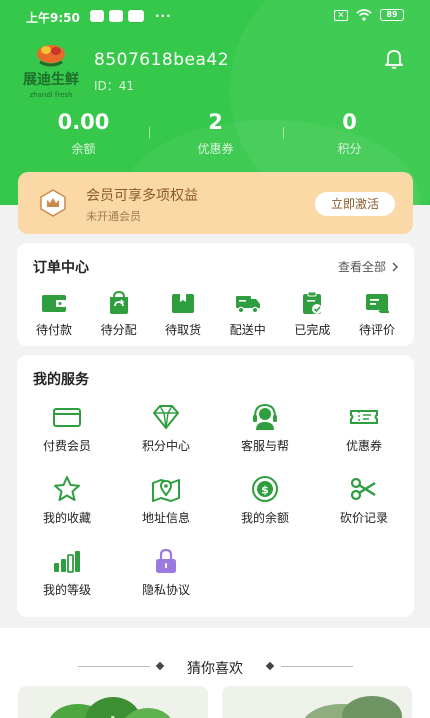  What do you see at coordinates (264, 518) in the screenshot?
I see `service-label: 我的余额` at bounding box center [264, 518].